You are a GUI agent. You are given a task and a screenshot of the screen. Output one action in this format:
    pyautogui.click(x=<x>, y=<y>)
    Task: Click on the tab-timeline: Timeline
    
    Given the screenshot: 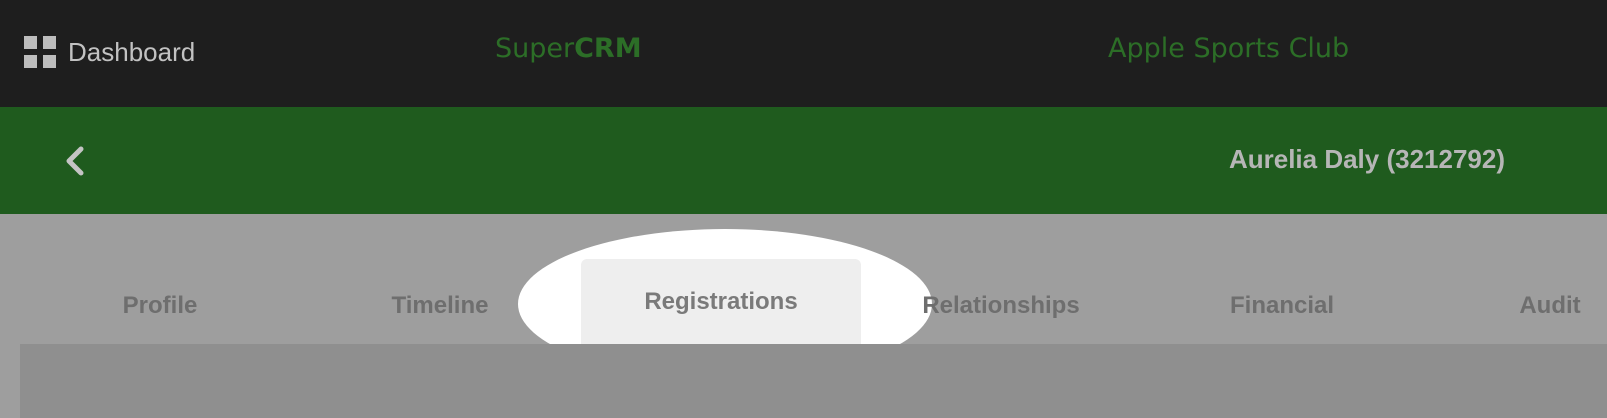 What is the action you would take?
    pyautogui.click(x=440, y=306)
    